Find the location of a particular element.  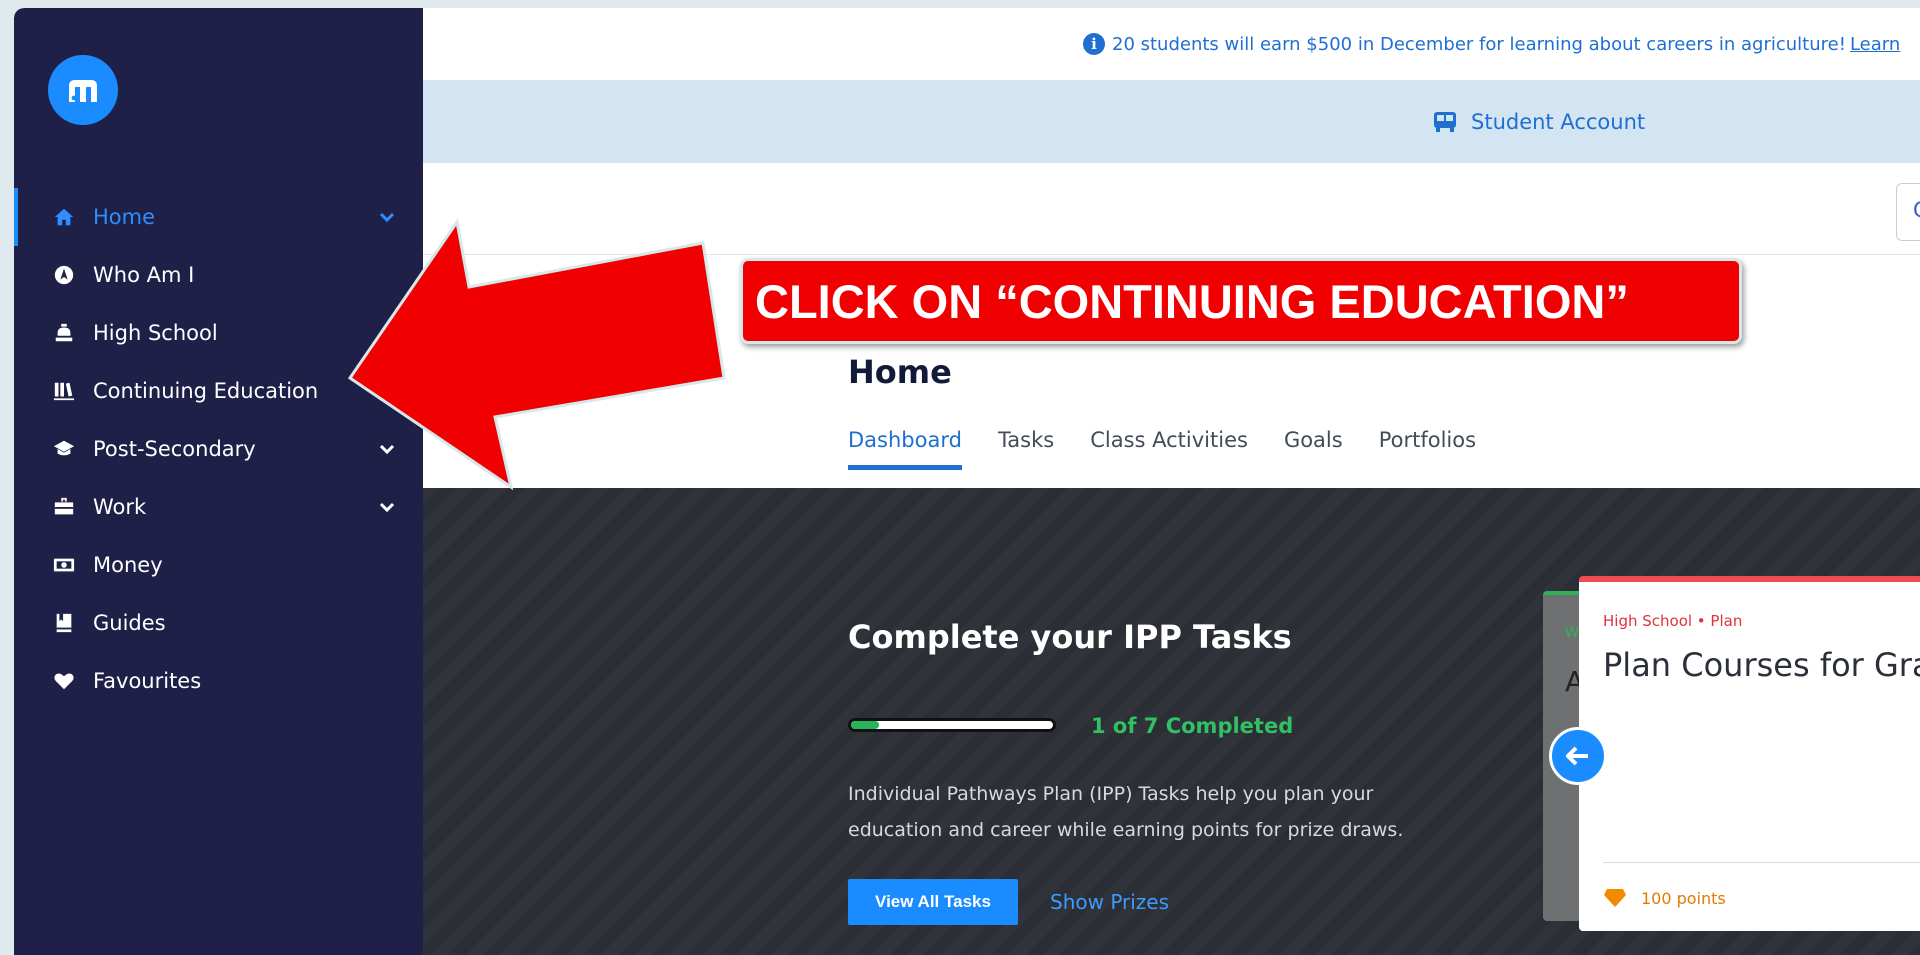

briefcase-icon is located at coordinates (64, 507).